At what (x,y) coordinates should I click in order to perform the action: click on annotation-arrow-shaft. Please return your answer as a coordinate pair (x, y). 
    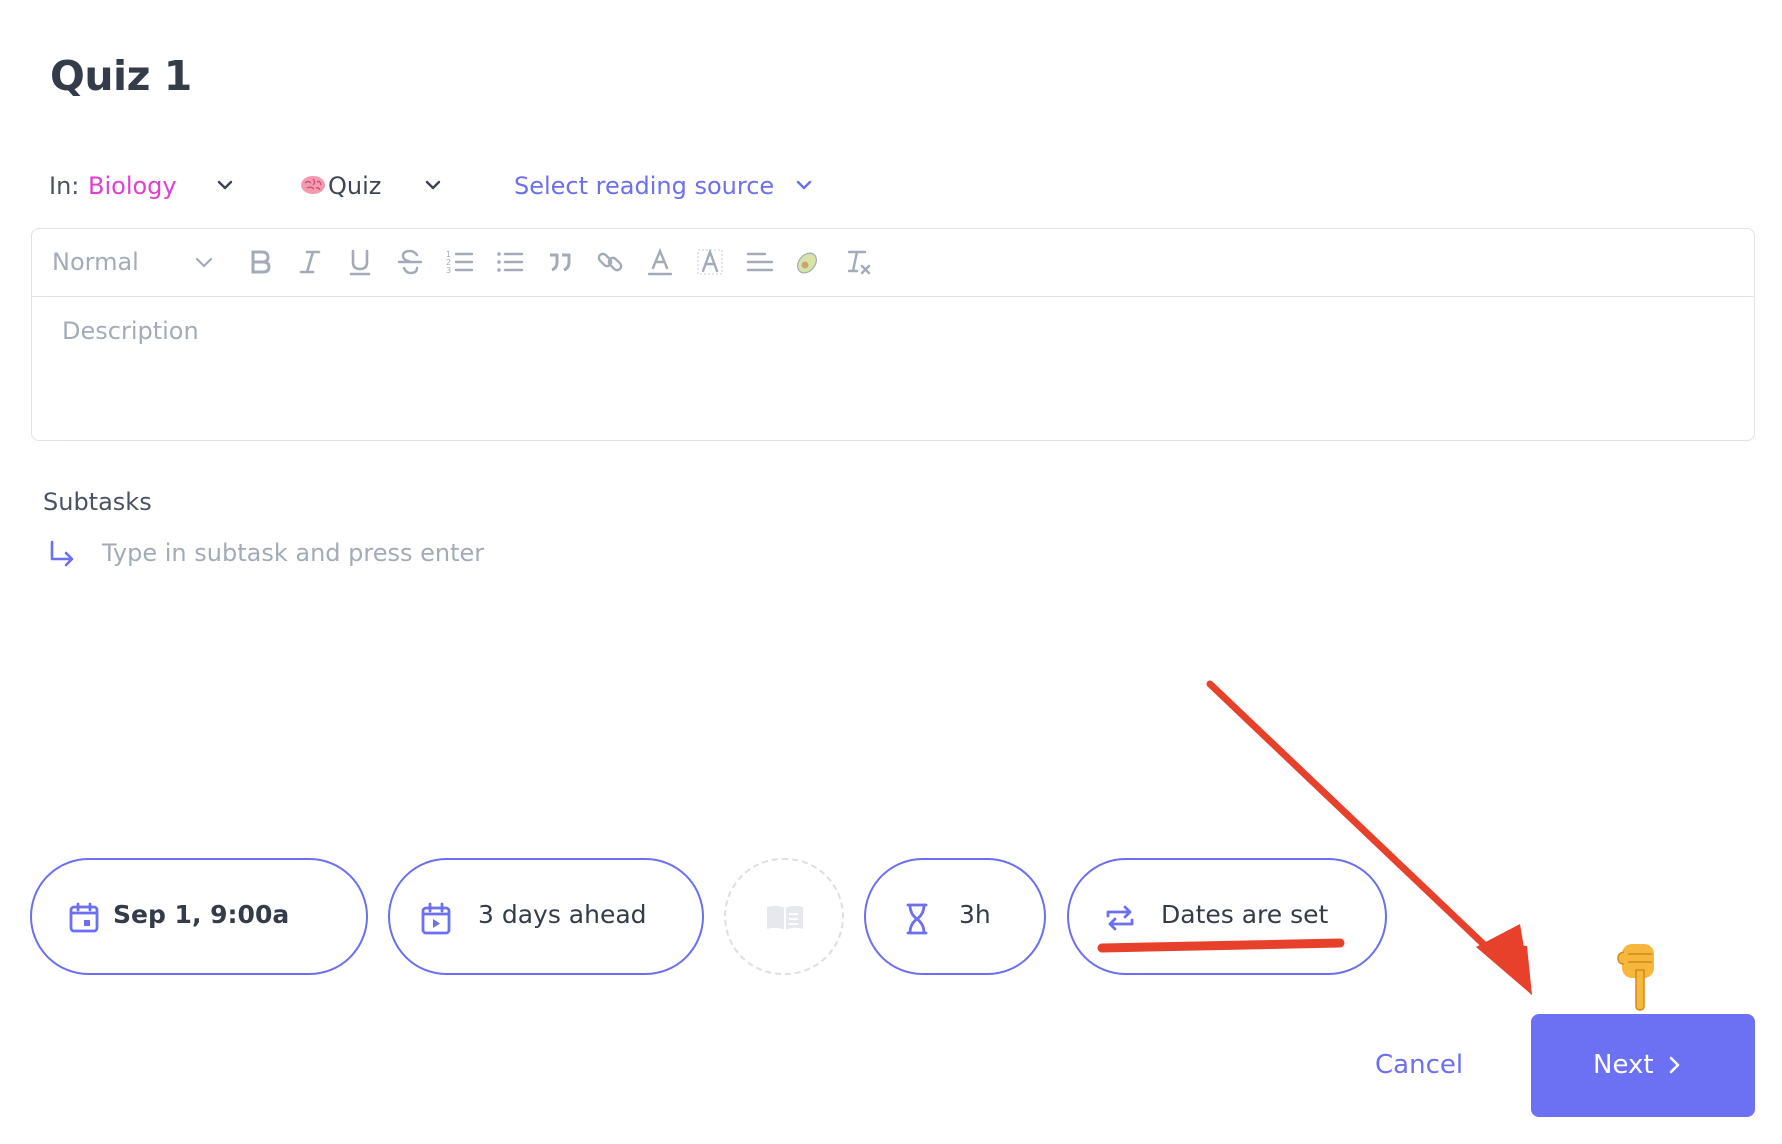
    Looking at the image, I should click on (1354, 821).